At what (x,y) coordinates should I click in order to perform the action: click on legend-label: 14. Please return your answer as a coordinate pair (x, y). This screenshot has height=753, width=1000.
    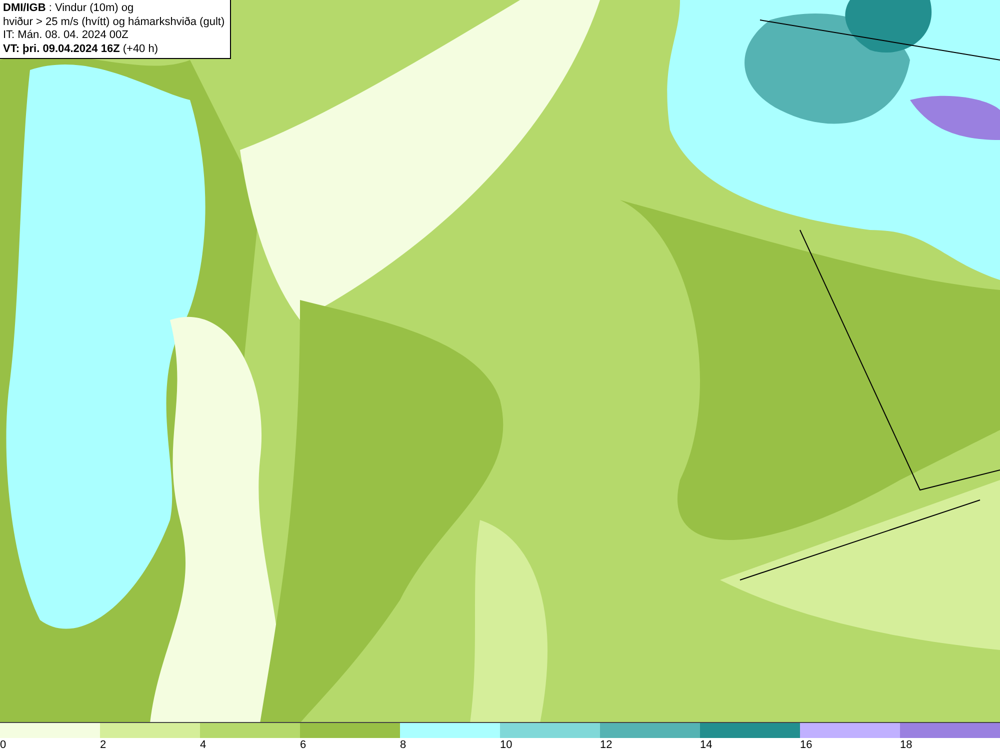
    Looking at the image, I should click on (706, 745).